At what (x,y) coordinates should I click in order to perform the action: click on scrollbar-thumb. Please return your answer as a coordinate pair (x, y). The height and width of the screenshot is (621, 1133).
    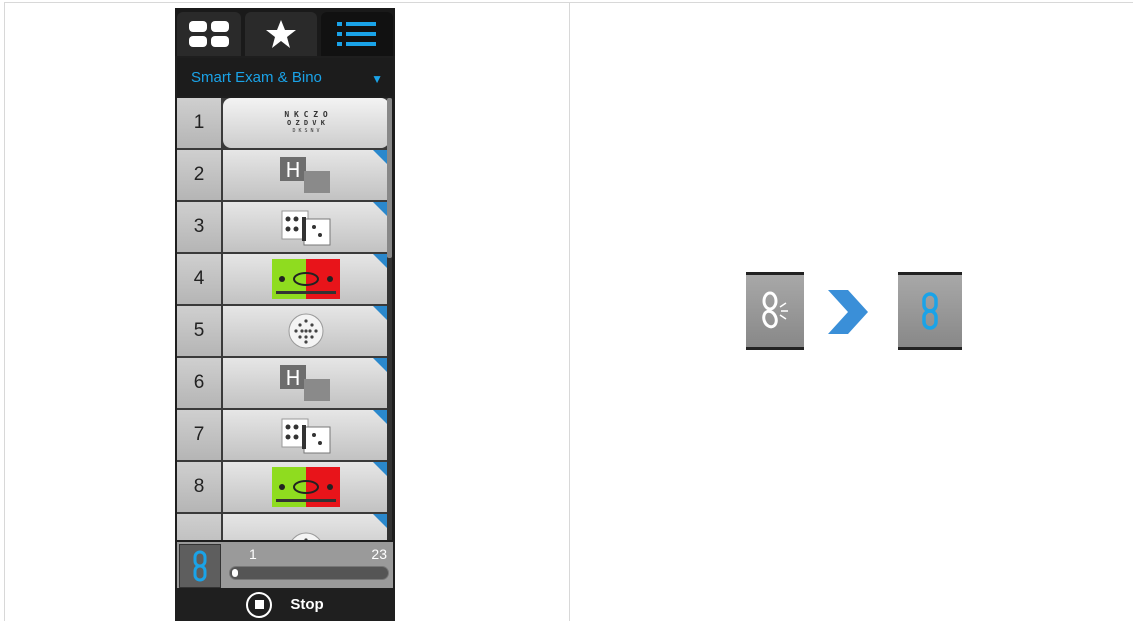
    Looking at the image, I should click on (389, 178).